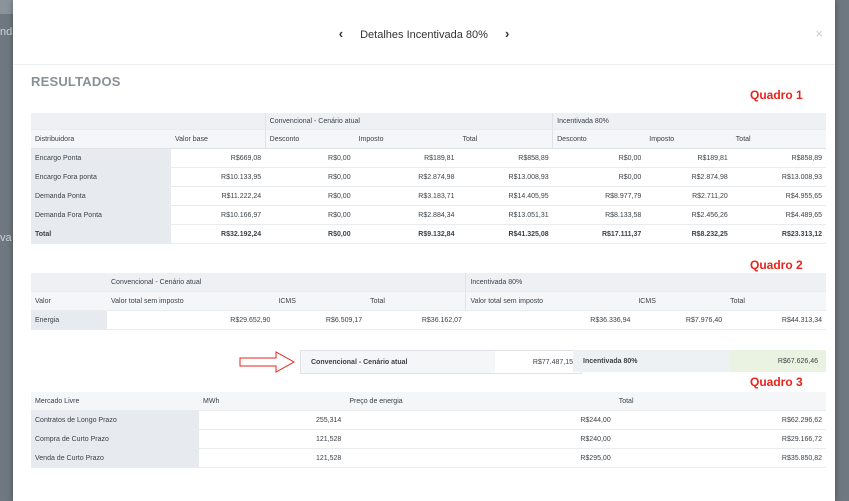  Describe the element at coordinates (688, 196) in the screenshot. I see `cell: R$2.711,20` at that location.